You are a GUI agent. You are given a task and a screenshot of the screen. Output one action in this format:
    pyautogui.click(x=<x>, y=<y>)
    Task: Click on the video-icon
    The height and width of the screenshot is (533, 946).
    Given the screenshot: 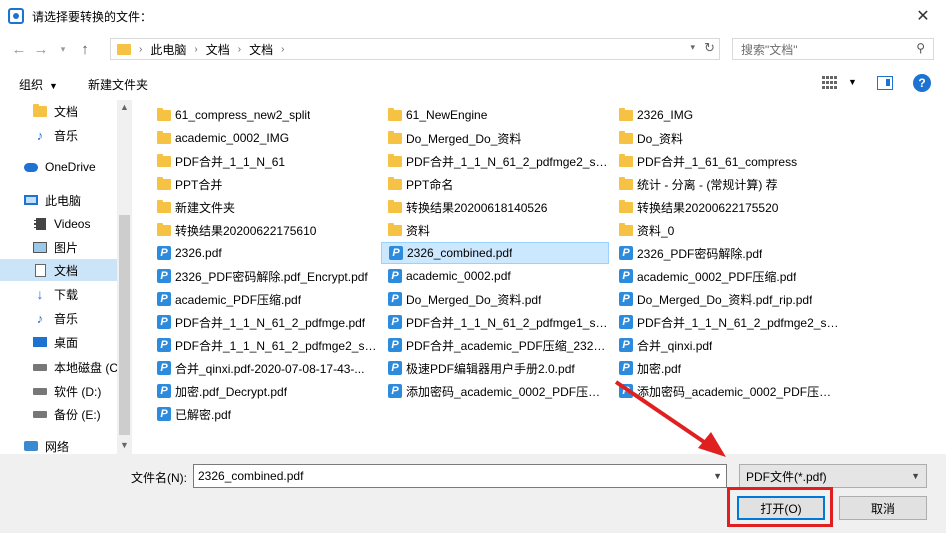 What is the action you would take?
    pyautogui.click(x=40, y=224)
    